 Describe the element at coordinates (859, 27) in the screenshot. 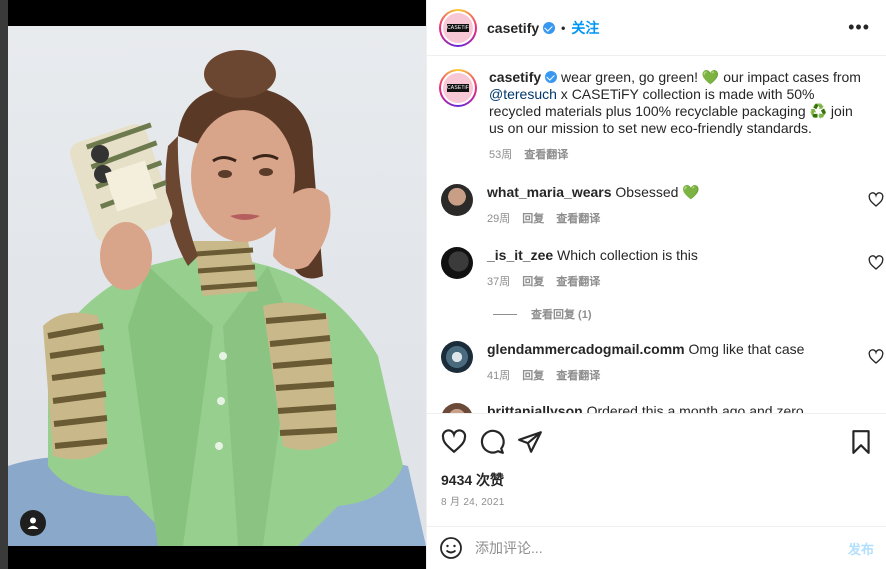

I see `more-options-icon: •••` at that location.